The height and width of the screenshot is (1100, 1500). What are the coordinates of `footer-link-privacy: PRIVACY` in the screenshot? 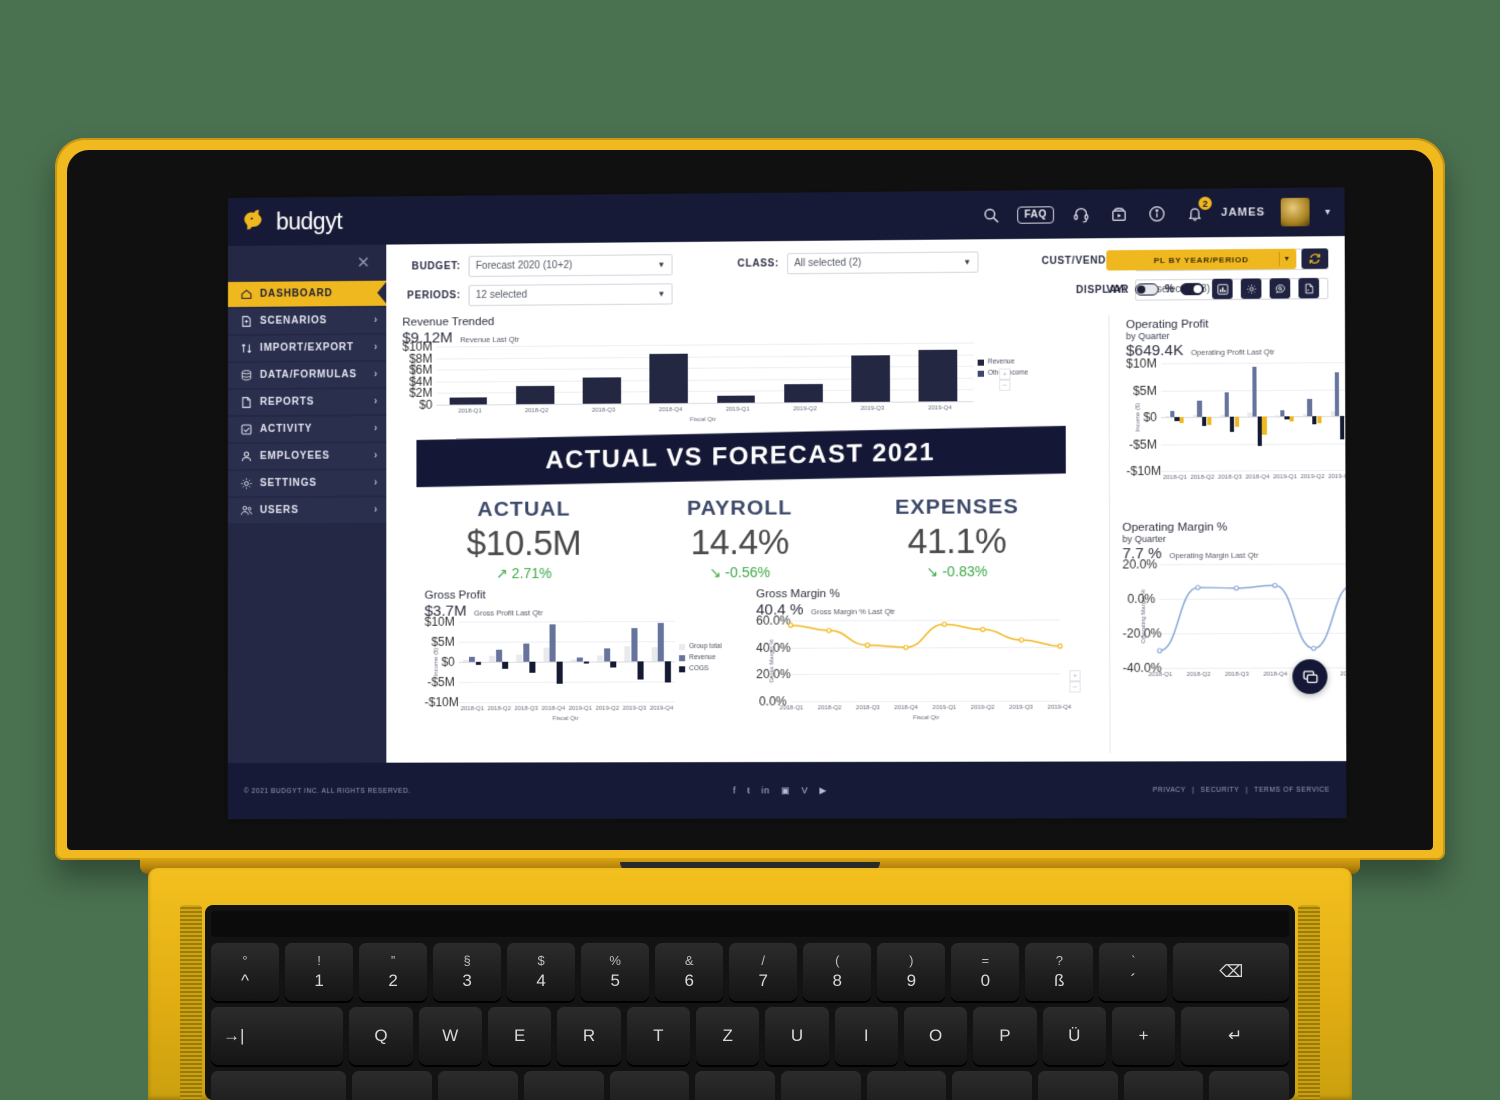 It's located at (1169, 789).